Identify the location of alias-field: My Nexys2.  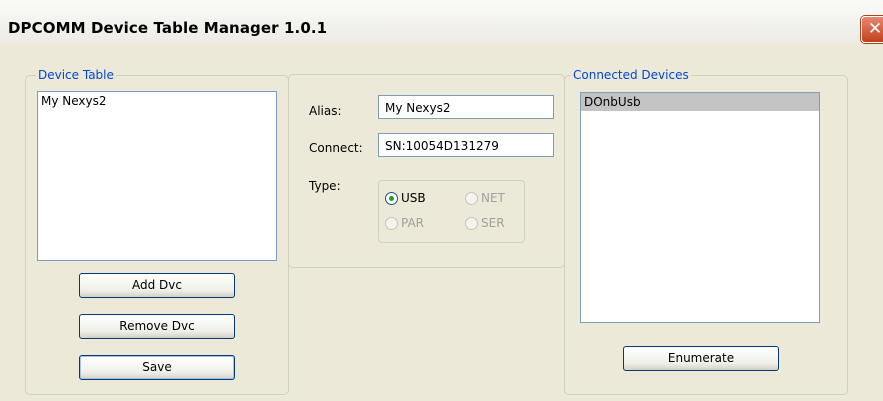
(466, 107).